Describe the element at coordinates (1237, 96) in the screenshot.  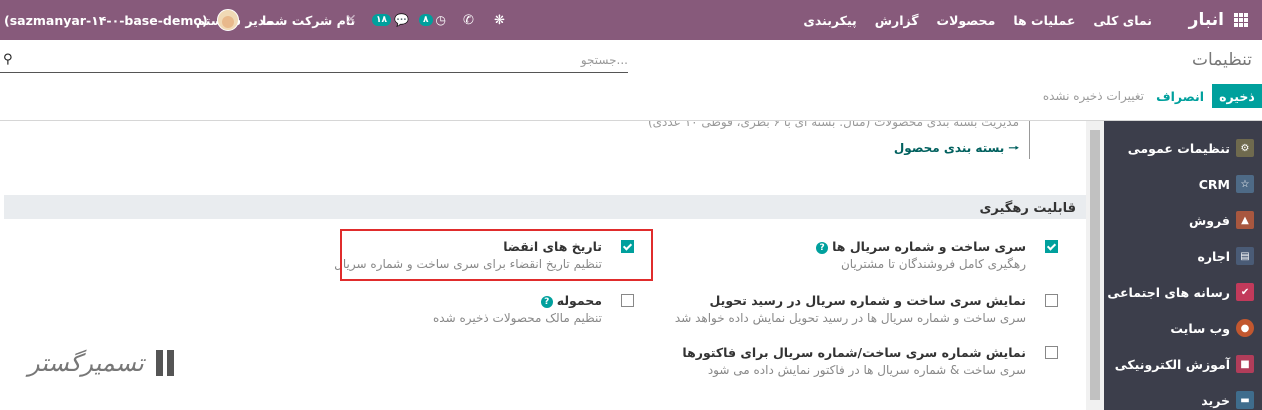
I see `save-button: ذخیره` at that location.